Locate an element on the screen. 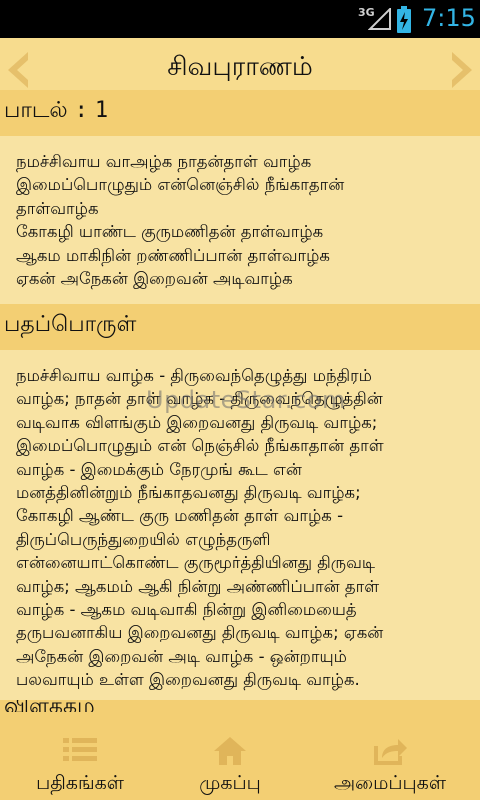 This screenshot has width=480, height=800. meaning-label: பதப்பொருள் is located at coordinates (70, 324).